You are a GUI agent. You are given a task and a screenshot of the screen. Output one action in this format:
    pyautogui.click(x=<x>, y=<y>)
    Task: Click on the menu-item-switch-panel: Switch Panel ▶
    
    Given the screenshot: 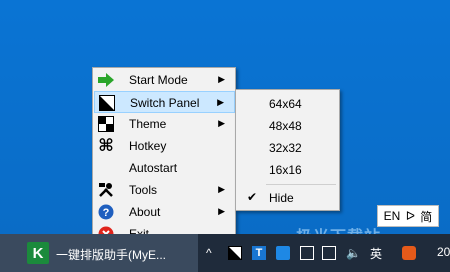 What is the action you would take?
    pyautogui.click(x=164, y=102)
    